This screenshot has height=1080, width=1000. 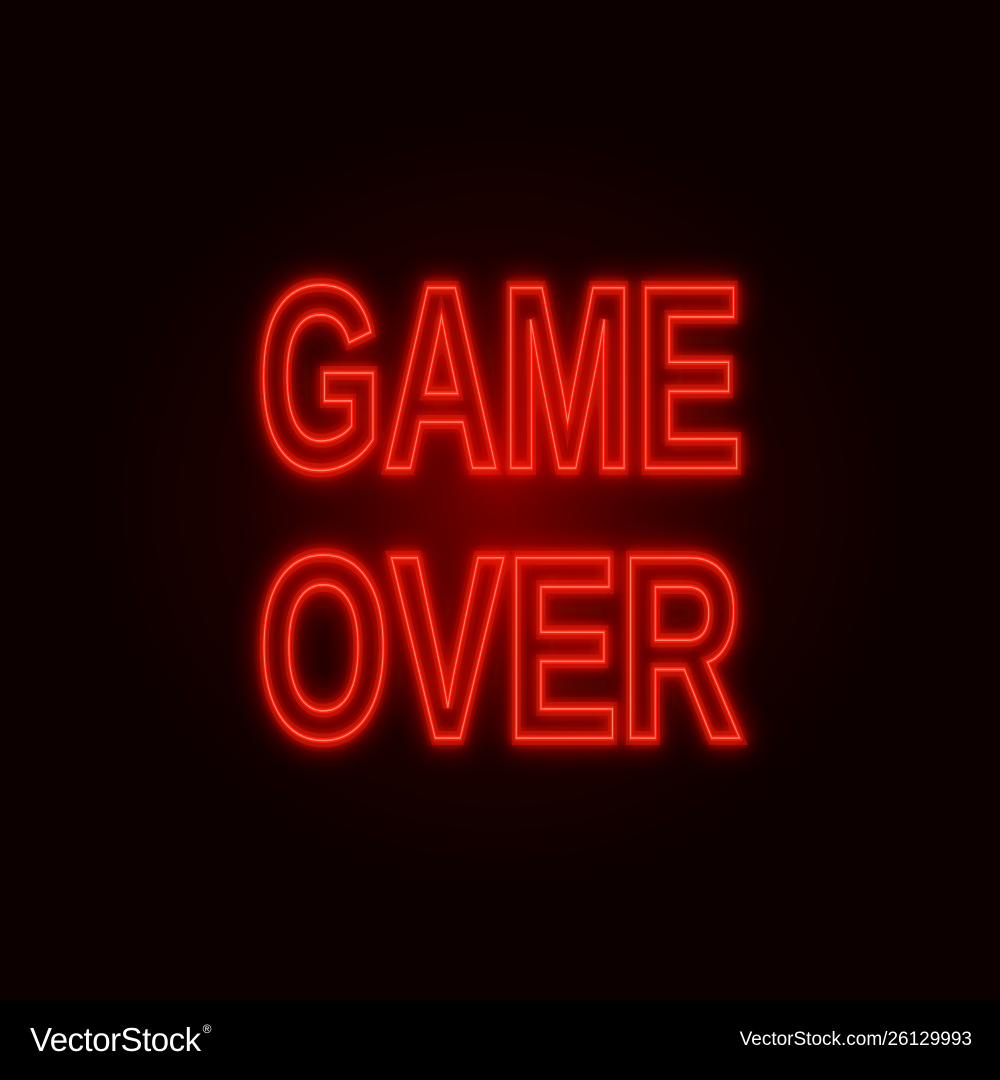 I want to click on game-over-line1-core: GAME, so click(x=500, y=377).